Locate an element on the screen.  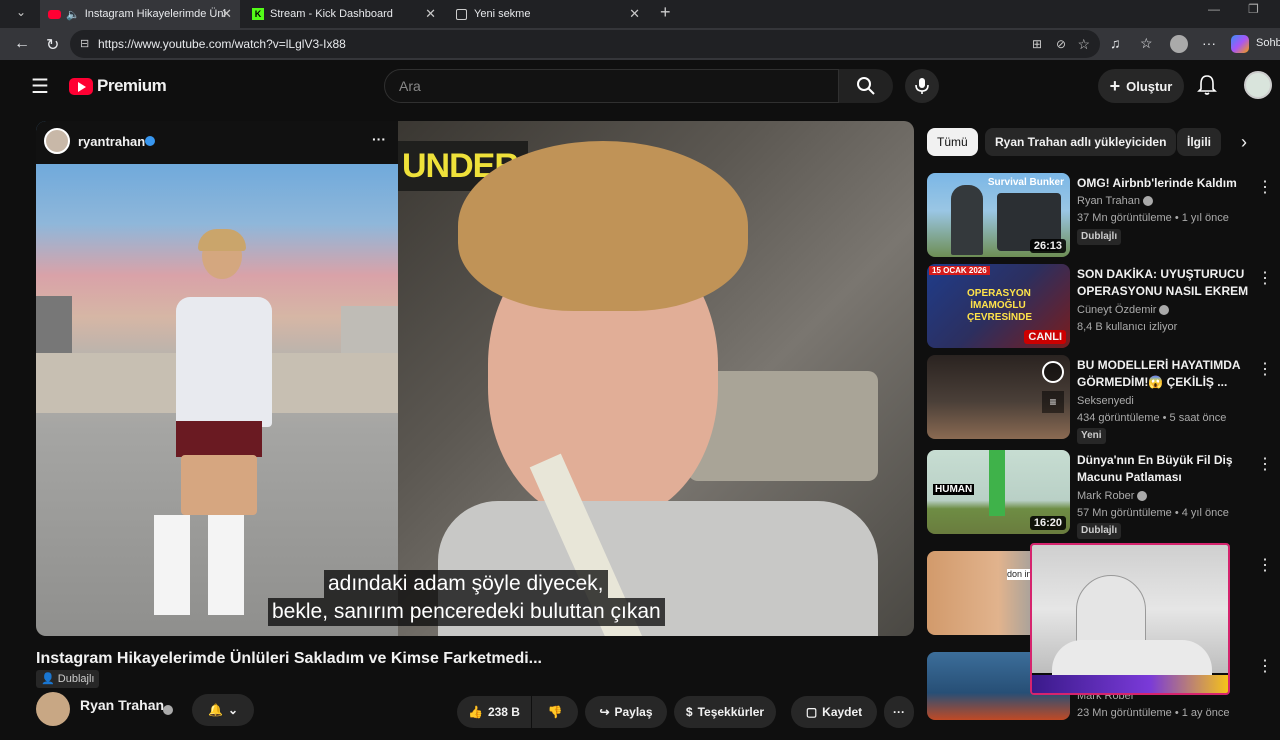
video-meta: 57 Mn görüntüleme • 4 yıl önce is located at coordinates (1153, 513).